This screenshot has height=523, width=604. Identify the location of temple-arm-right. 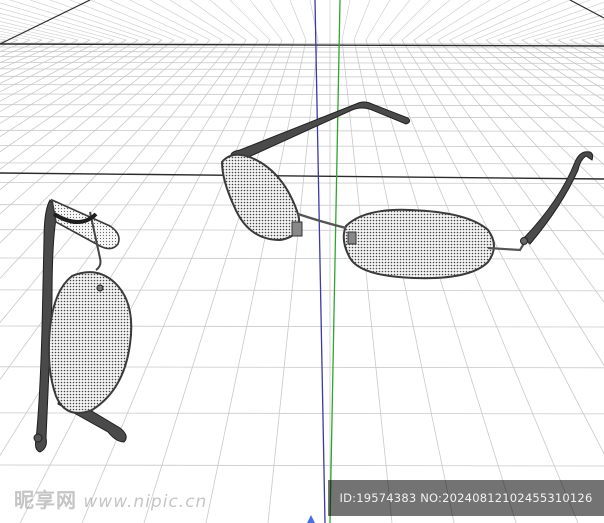
(558, 198).